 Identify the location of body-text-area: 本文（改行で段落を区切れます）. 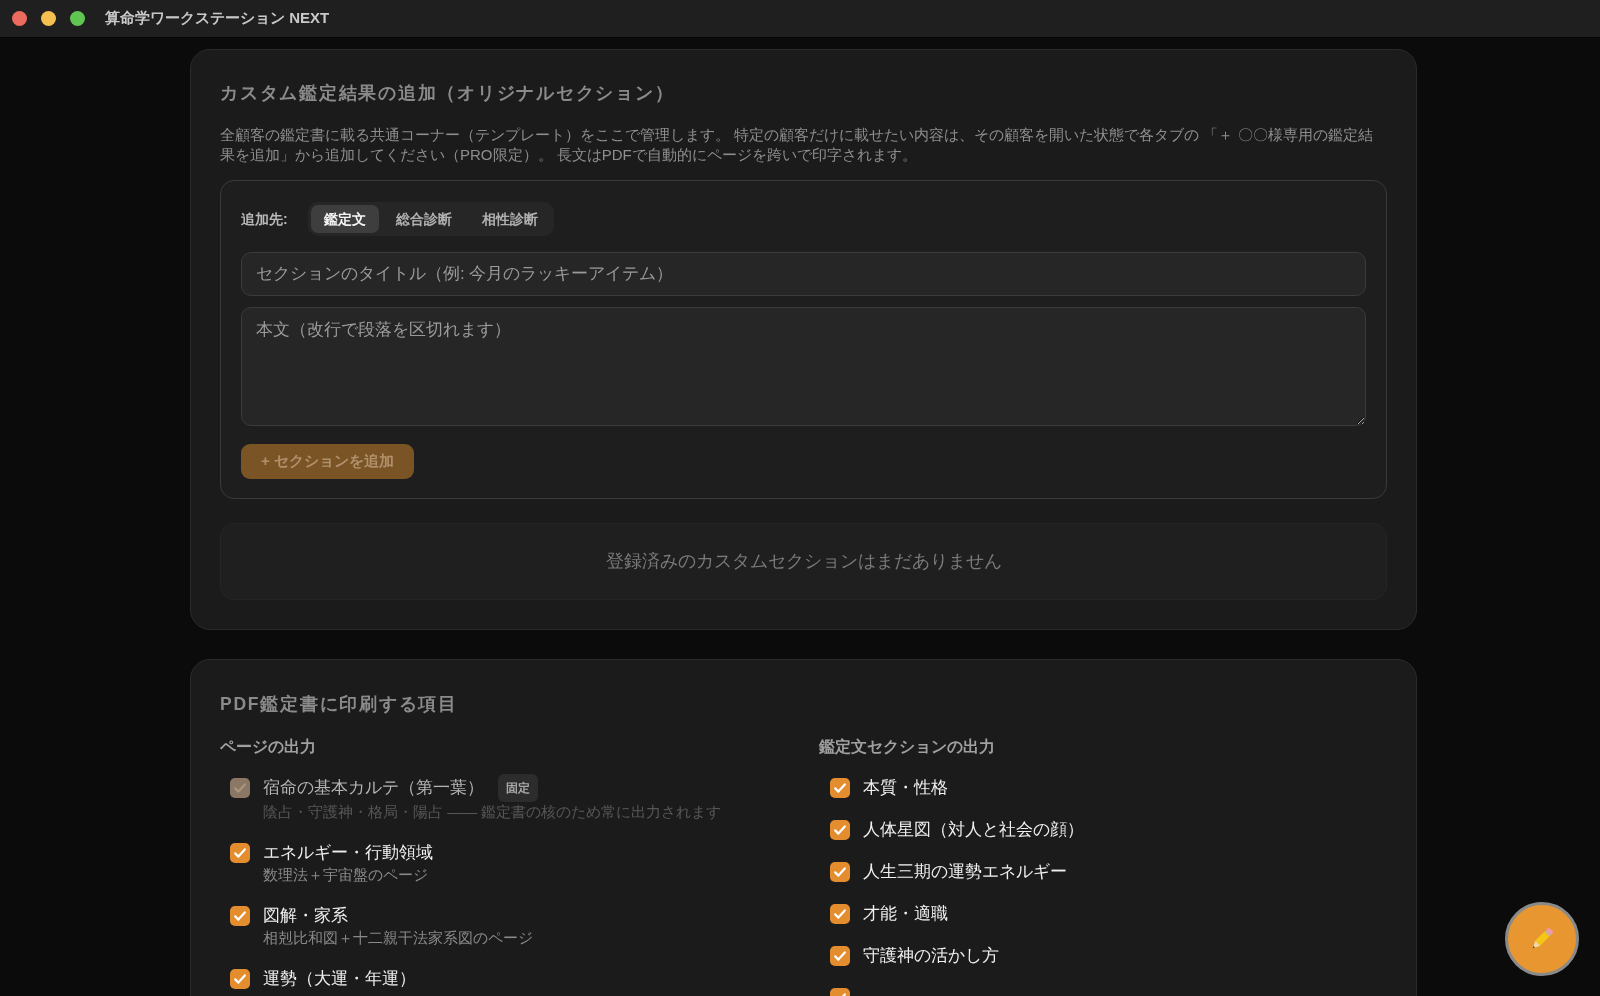
(803, 366).